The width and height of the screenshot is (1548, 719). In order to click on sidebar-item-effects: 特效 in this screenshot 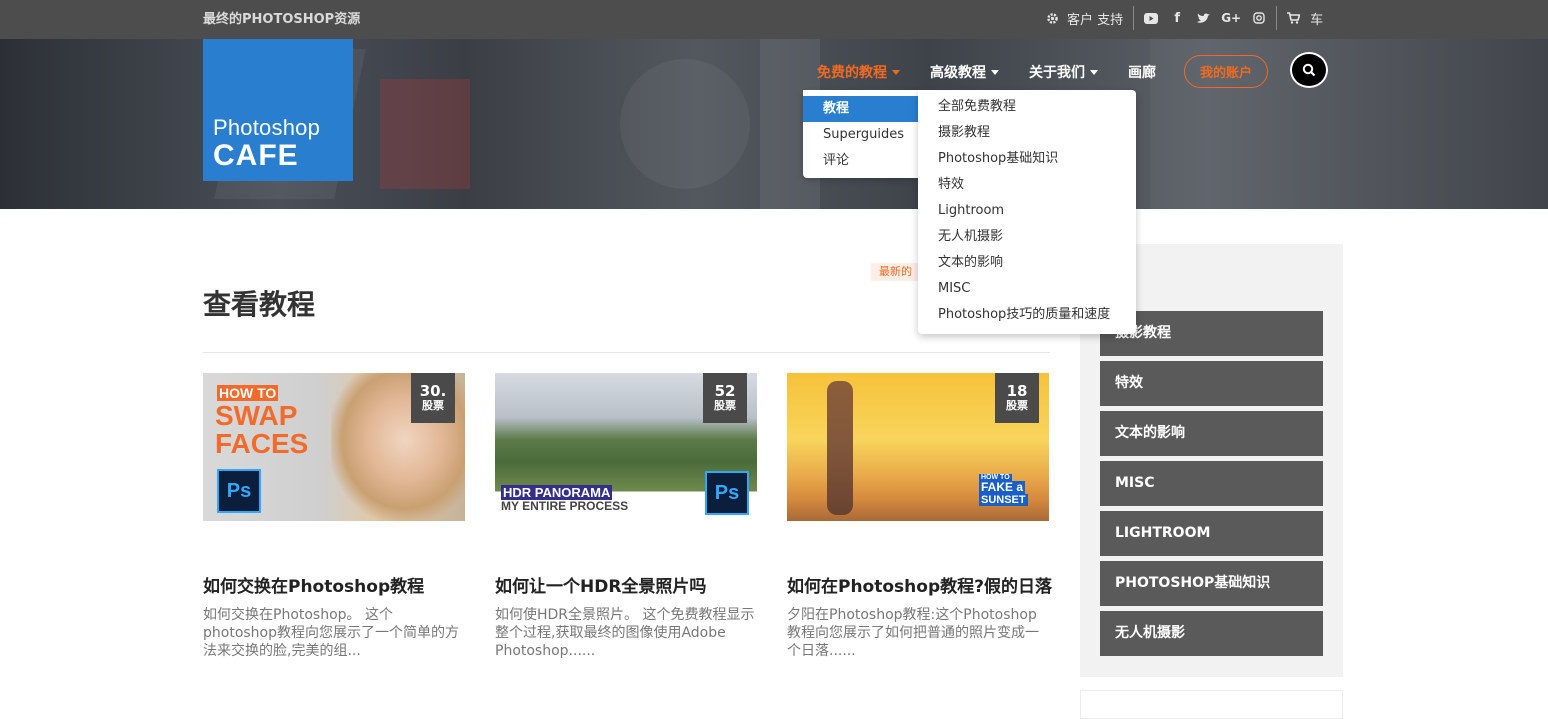, I will do `click(1211, 383)`.